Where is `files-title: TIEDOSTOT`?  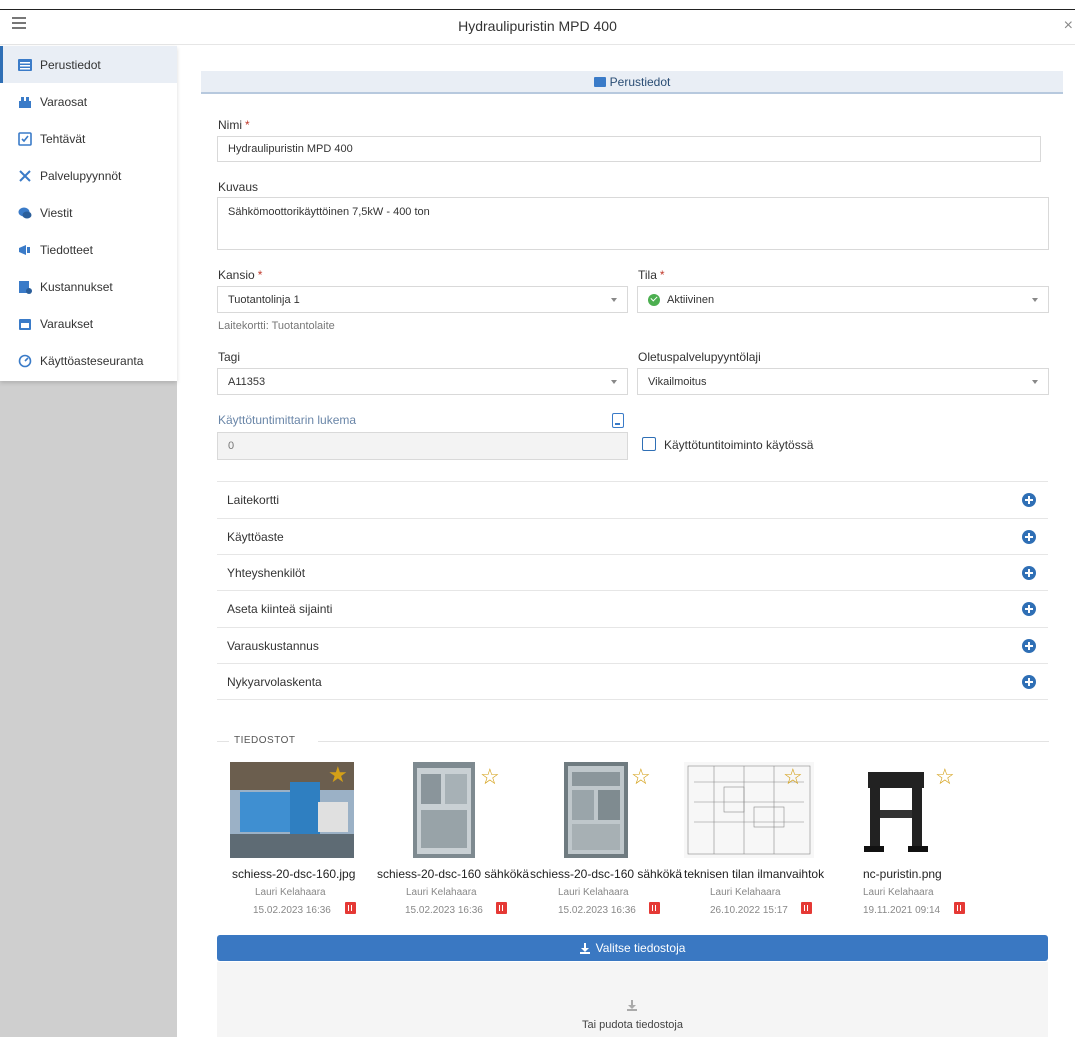
files-title: TIEDOSTOT is located at coordinates (265, 740).